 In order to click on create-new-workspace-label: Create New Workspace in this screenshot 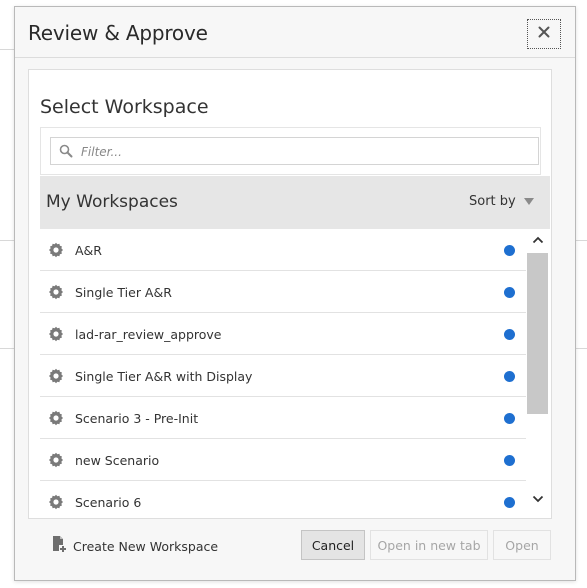, I will do `click(146, 546)`.